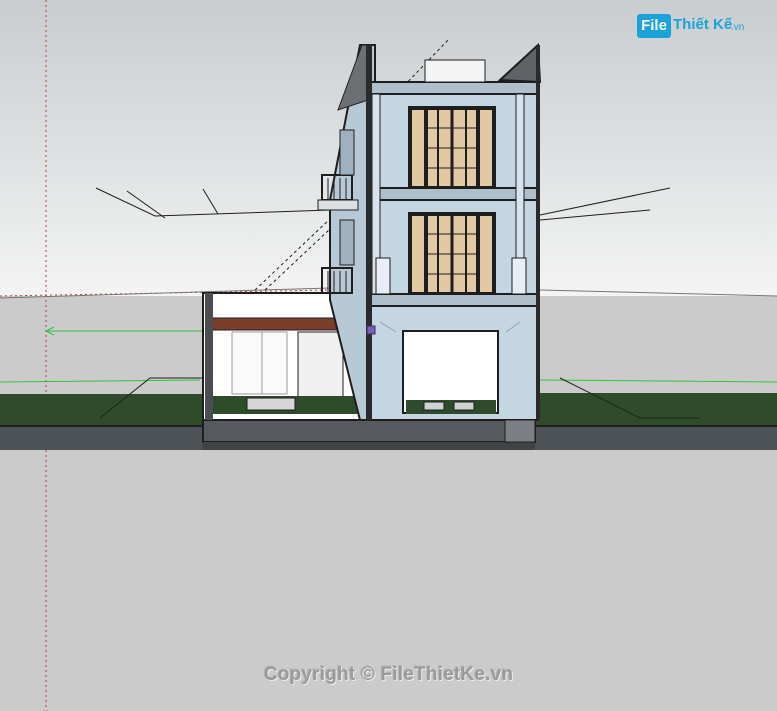 The image size is (777, 711). I want to click on logo-text: Thiết Kế, so click(703, 24).